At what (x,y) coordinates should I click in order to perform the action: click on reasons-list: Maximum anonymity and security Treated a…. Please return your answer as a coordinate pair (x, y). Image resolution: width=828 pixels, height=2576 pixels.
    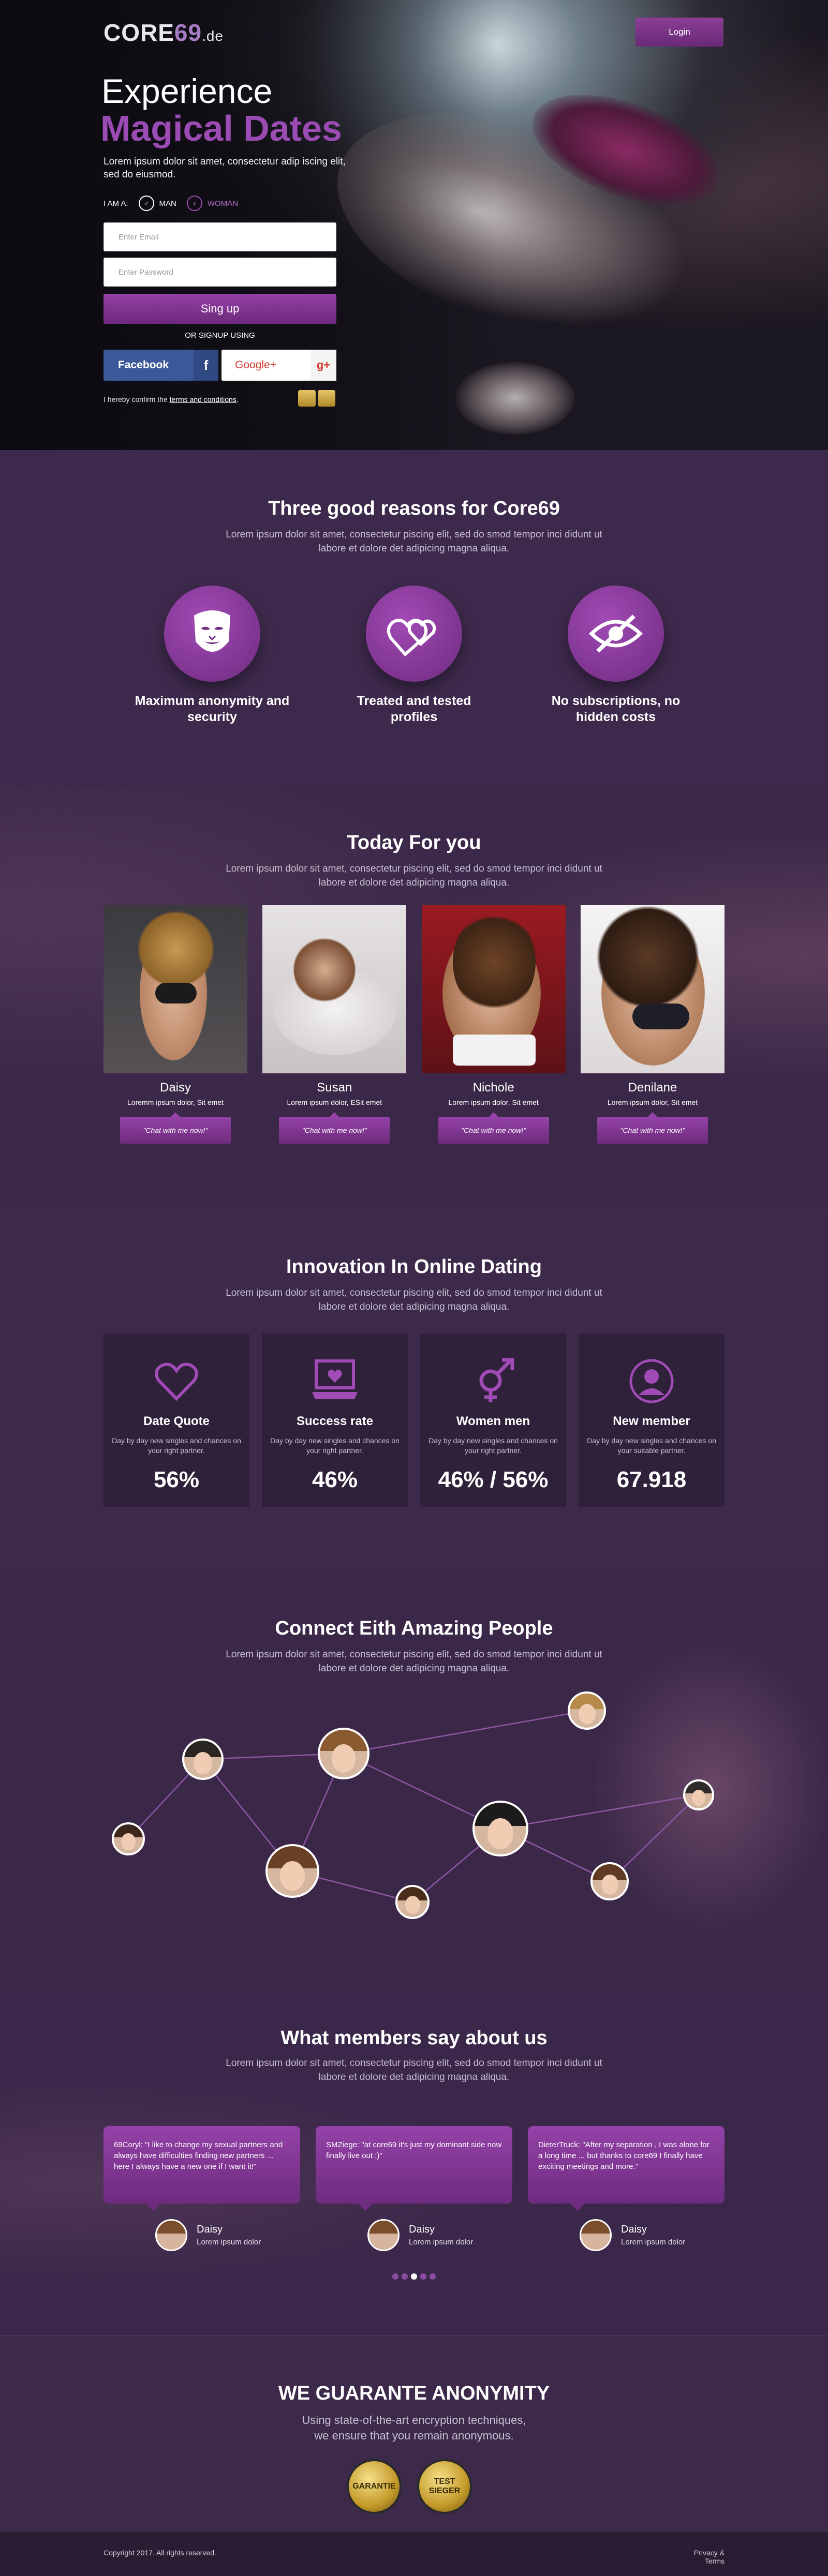
    Looking at the image, I should click on (414, 655).